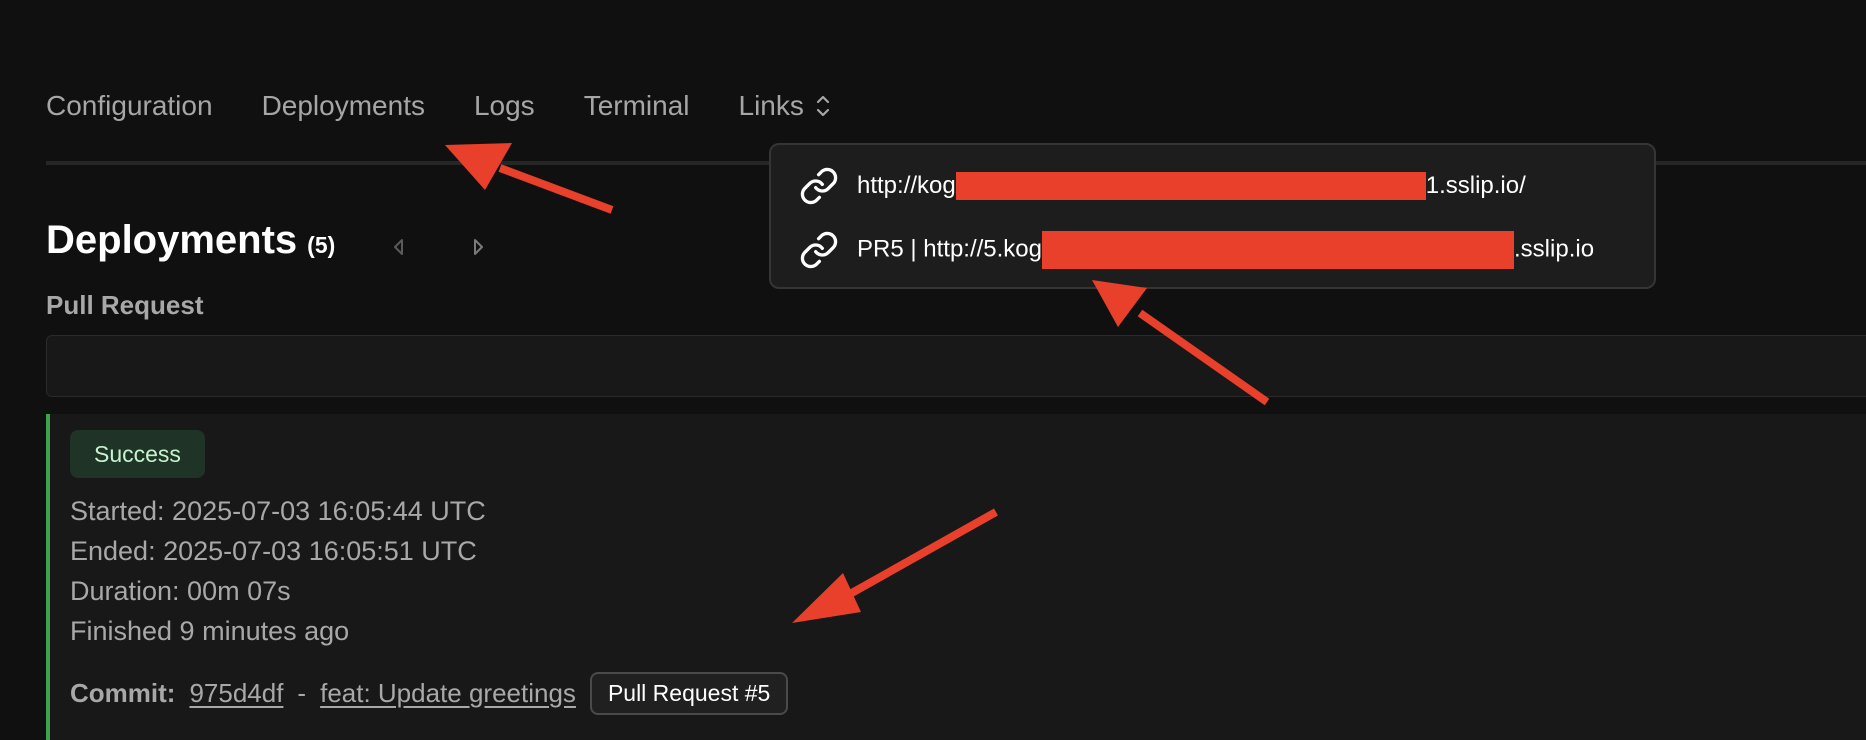 The height and width of the screenshot is (740, 1866). Describe the element at coordinates (448, 693) in the screenshot. I see `commit-message-link: feat: Update greetings` at that location.